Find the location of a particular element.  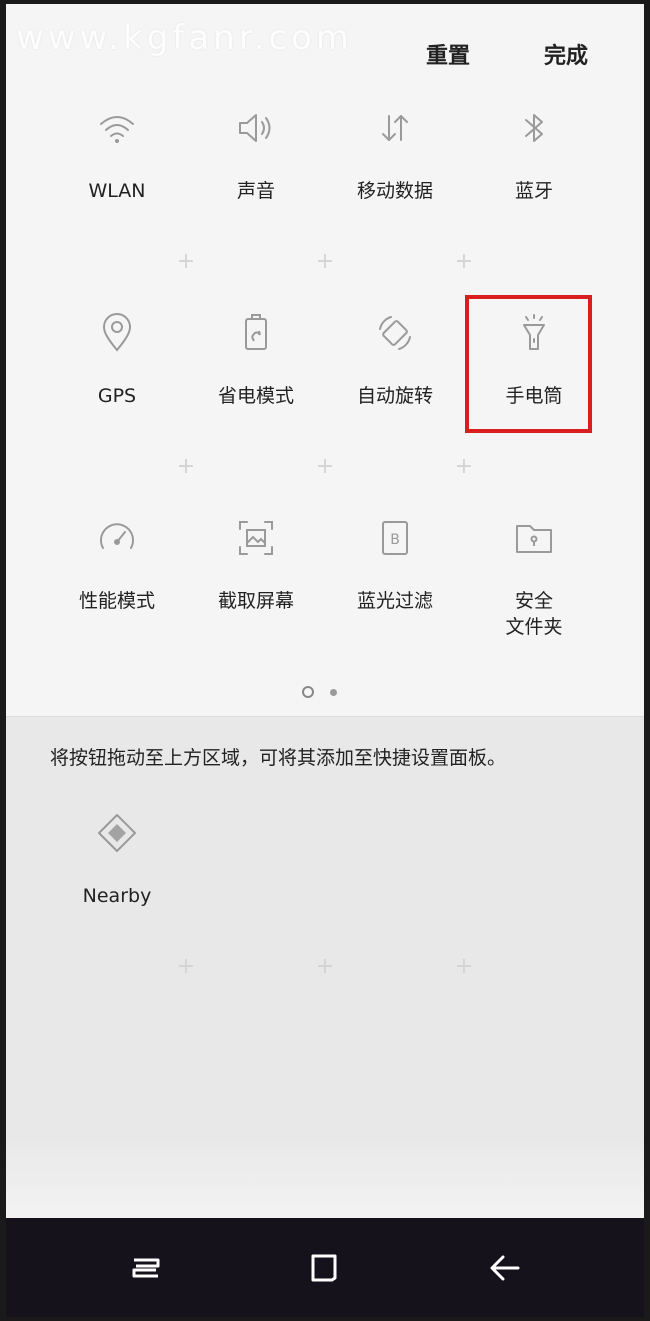

auto-rotate-icon is located at coordinates (395, 333).